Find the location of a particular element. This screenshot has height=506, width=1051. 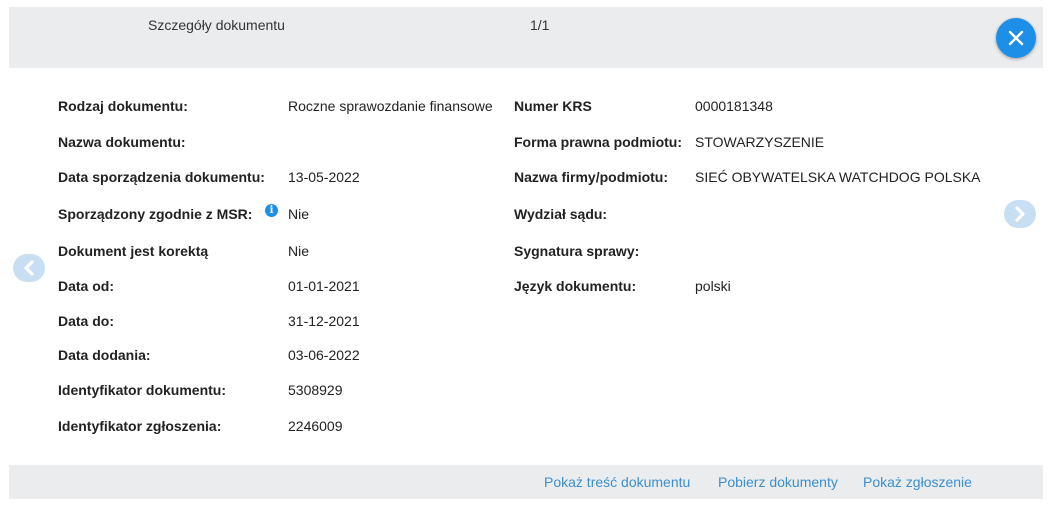

chevron-left-icon is located at coordinates (29, 268).